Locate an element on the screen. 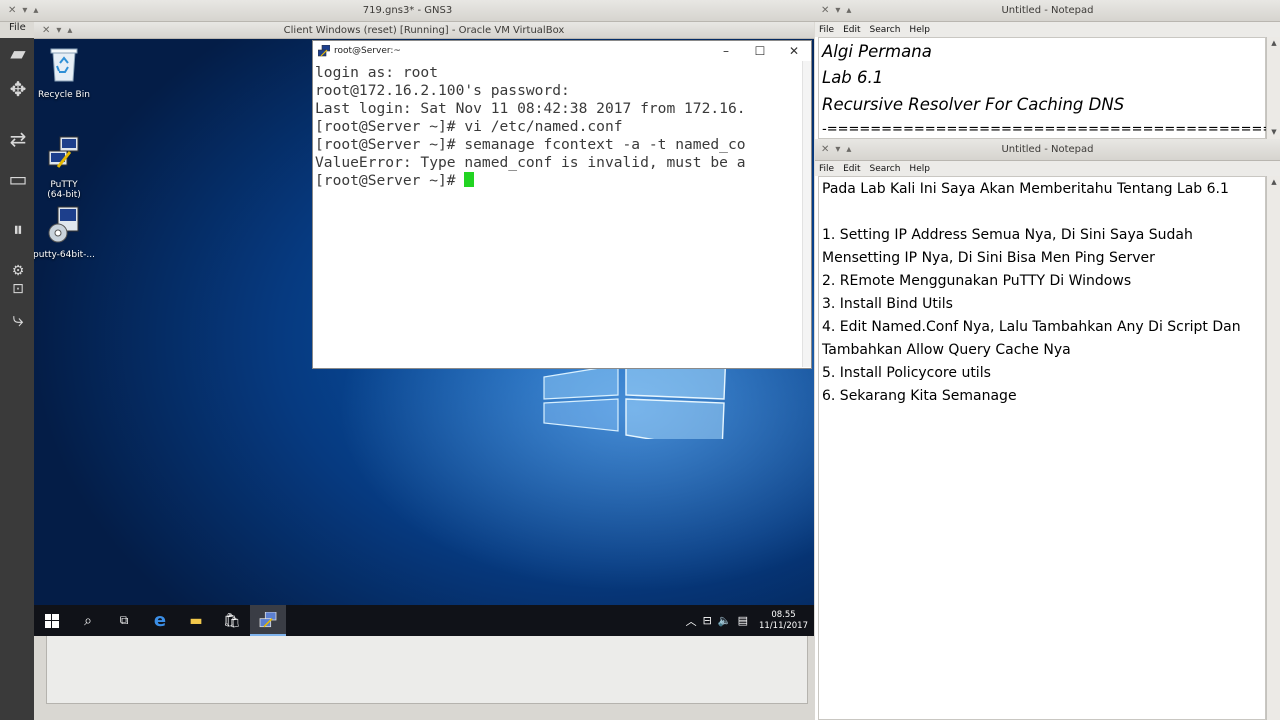 The height and width of the screenshot is (720, 1280). store-button: 🛍 is located at coordinates (232, 620).